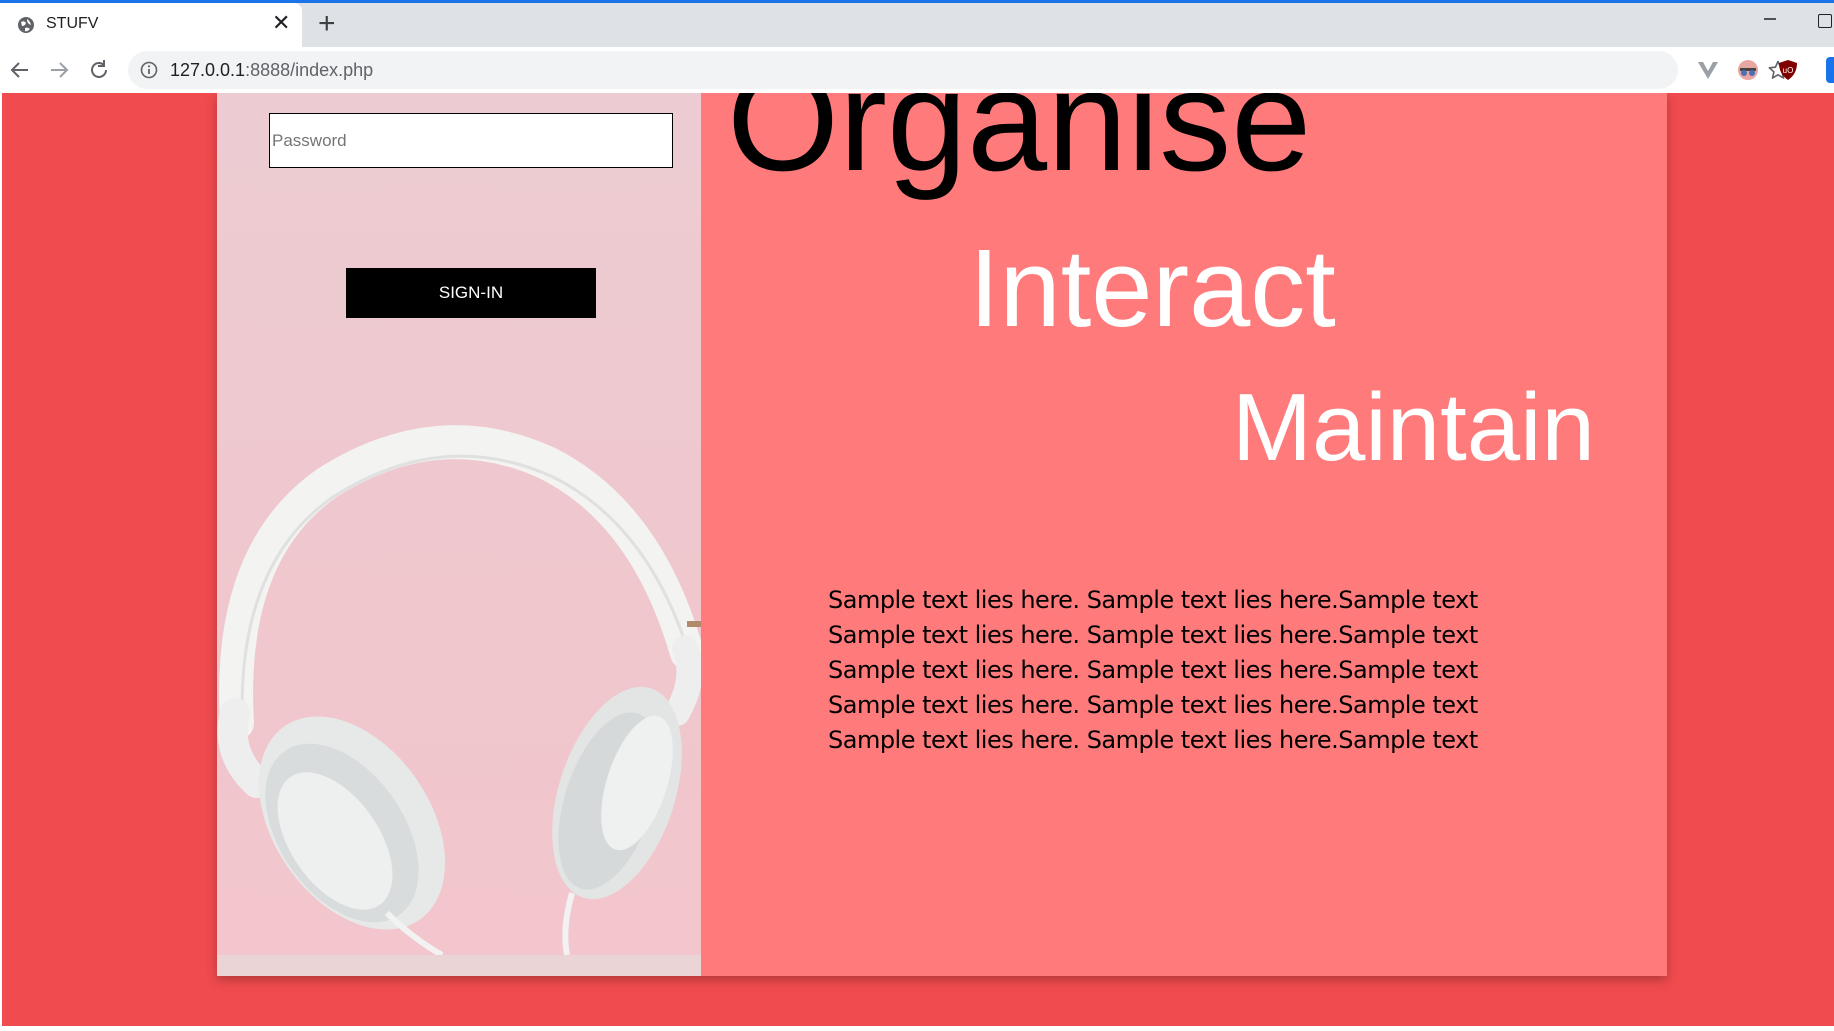 Image resolution: width=1834 pixels, height=1031 pixels. What do you see at coordinates (59, 70) in the screenshot?
I see `forward-arrow-icon` at bounding box center [59, 70].